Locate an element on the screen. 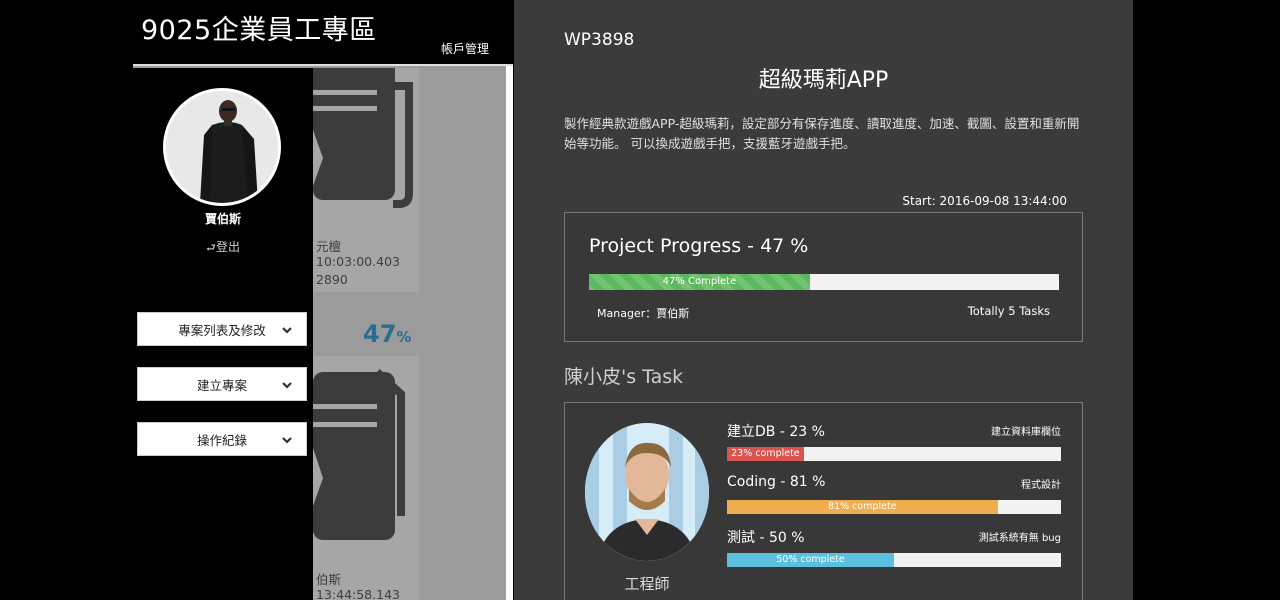  progress-title: Project Progress - 47 % is located at coordinates (699, 246).